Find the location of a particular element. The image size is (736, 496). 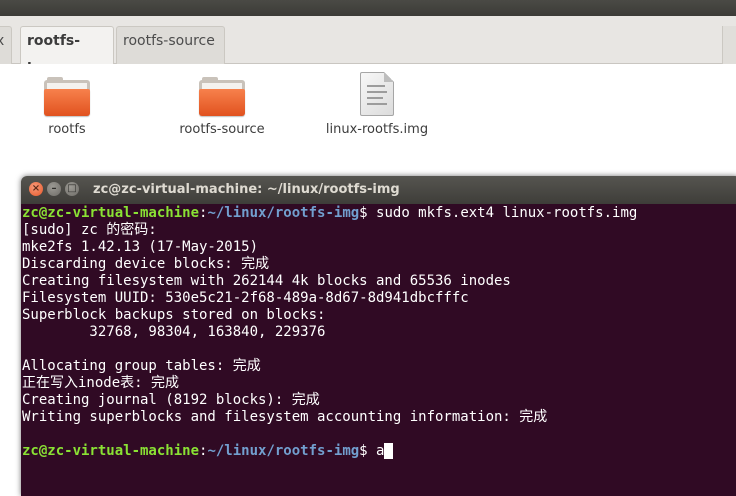

window-top-strip is located at coordinates (368, 8).